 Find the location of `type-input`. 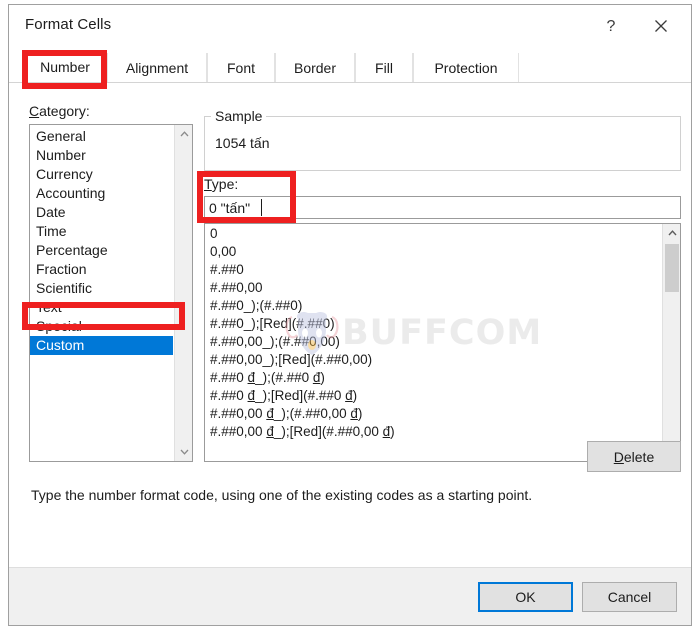

type-input is located at coordinates (442, 207).